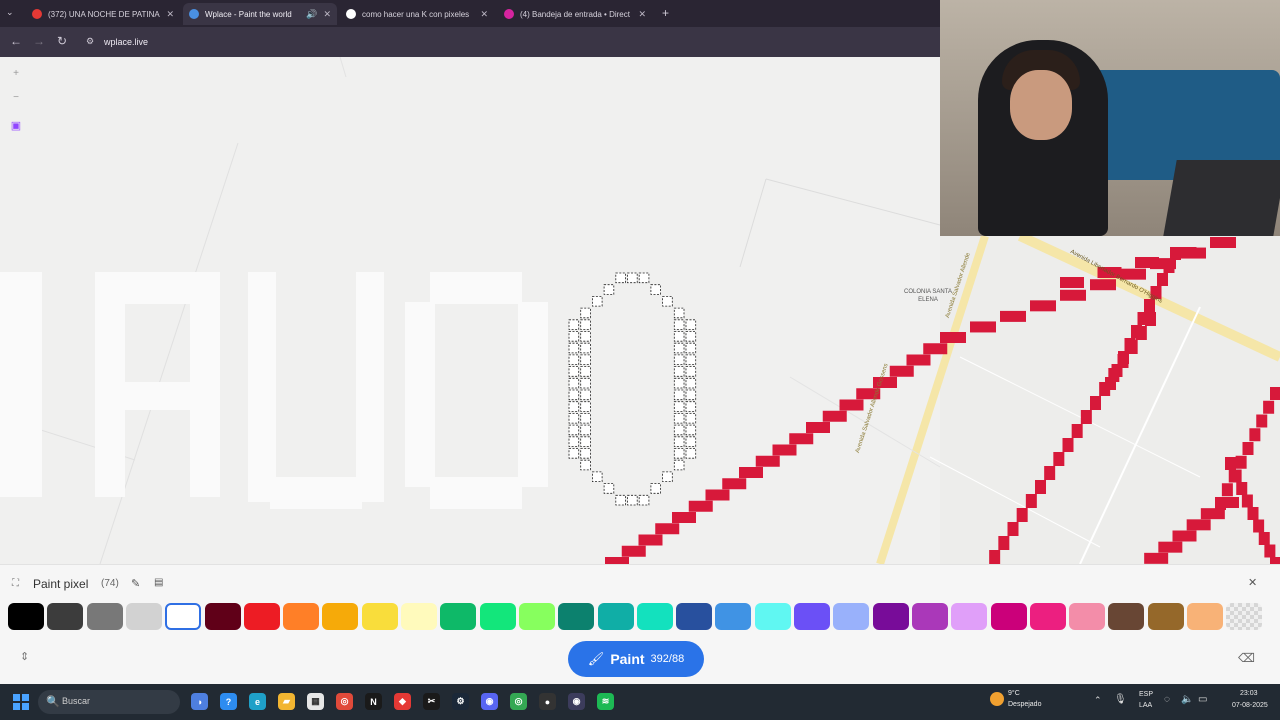 The width and height of the screenshot is (1280, 720). What do you see at coordinates (575, 14) in the screenshot?
I see `browser-tab: (4) Bandeja de entrada • Direct ✕` at bounding box center [575, 14].